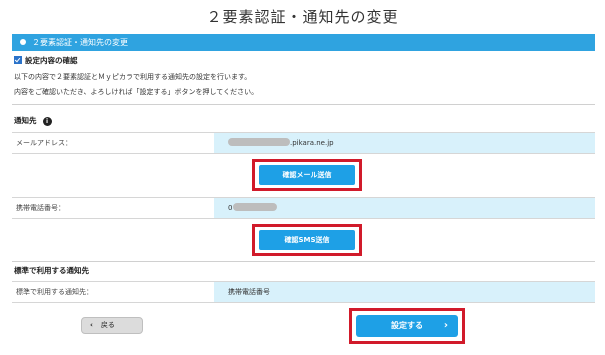 The width and height of the screenshot is (605, 355). What do you see at coordinates (404, 292) in the screenshot?
I see `default-notify-value: 携帯電話番号` at bounding box center [404, 292].